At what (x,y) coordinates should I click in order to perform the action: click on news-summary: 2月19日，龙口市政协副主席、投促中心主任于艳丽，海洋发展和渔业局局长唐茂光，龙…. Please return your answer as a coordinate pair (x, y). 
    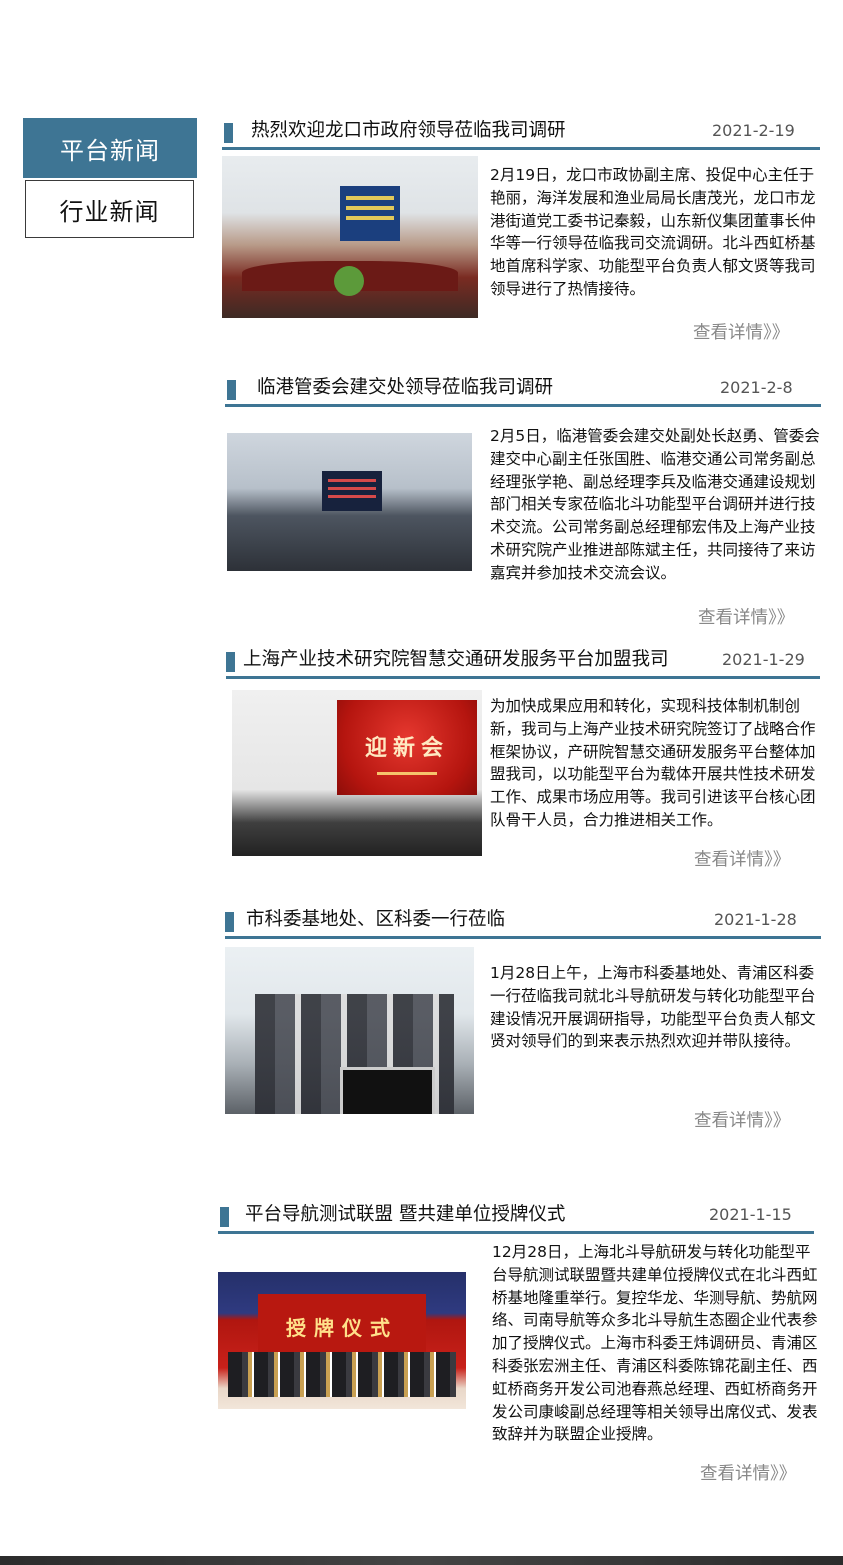
    Looking at the image, I should click on (653, 232).